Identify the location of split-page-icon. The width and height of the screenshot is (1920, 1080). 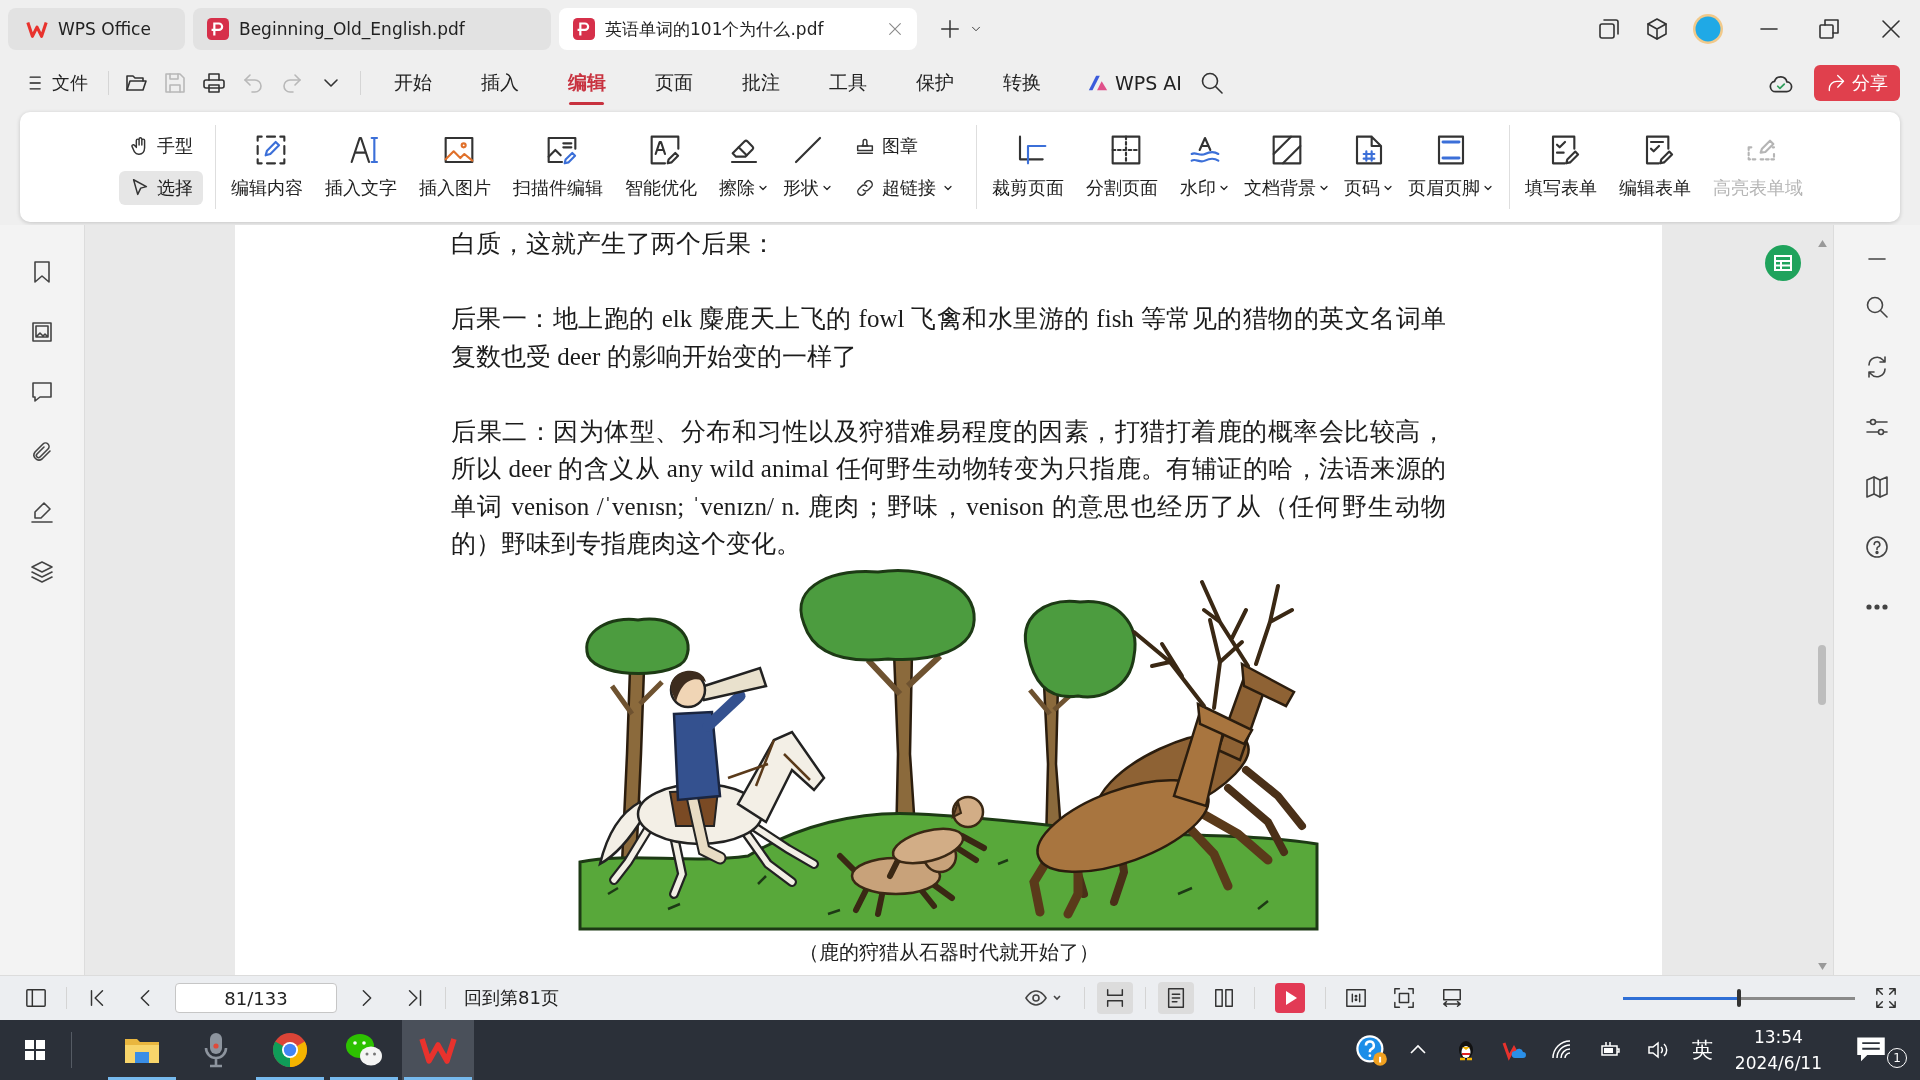
(1126, 150).